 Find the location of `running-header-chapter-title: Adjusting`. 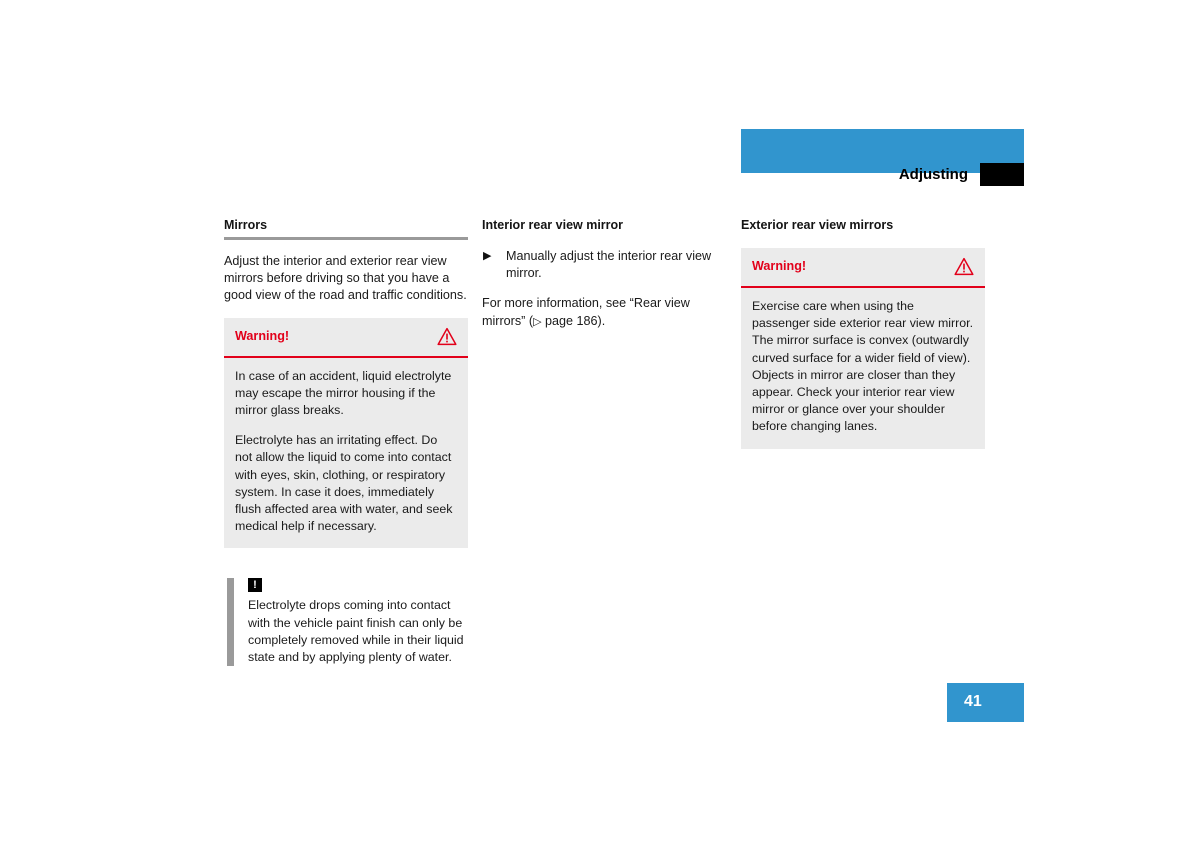

running-header-chapter-title: Adjusting is located at coordinates (933, 174).